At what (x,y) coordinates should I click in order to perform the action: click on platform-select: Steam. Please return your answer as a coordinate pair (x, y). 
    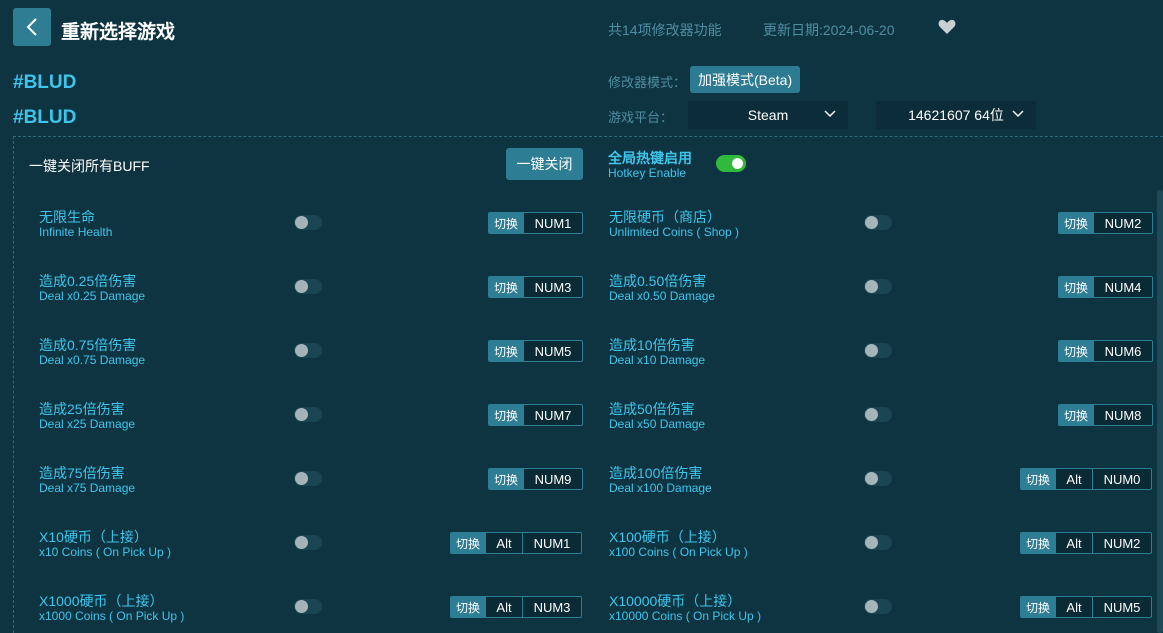
    Looking at the image, I should click on (768, 115).